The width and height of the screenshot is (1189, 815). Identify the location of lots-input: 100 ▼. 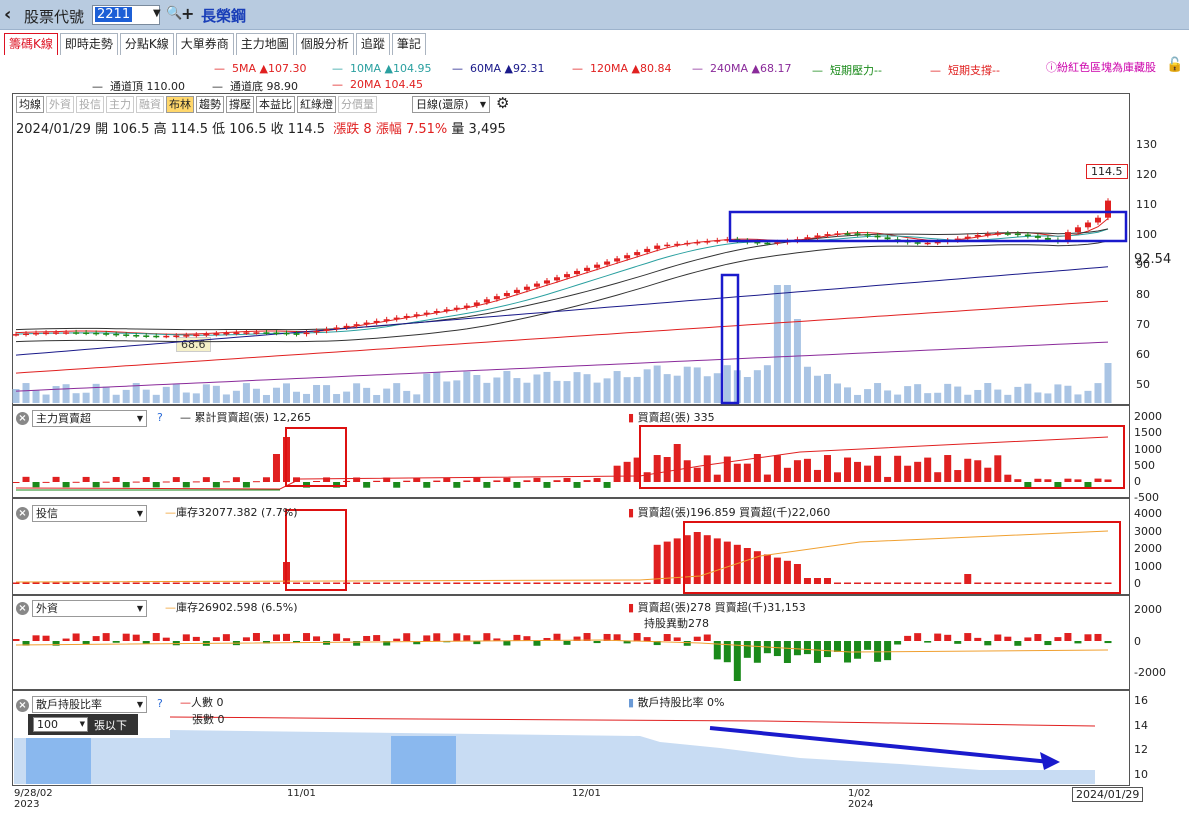
(60, 724).